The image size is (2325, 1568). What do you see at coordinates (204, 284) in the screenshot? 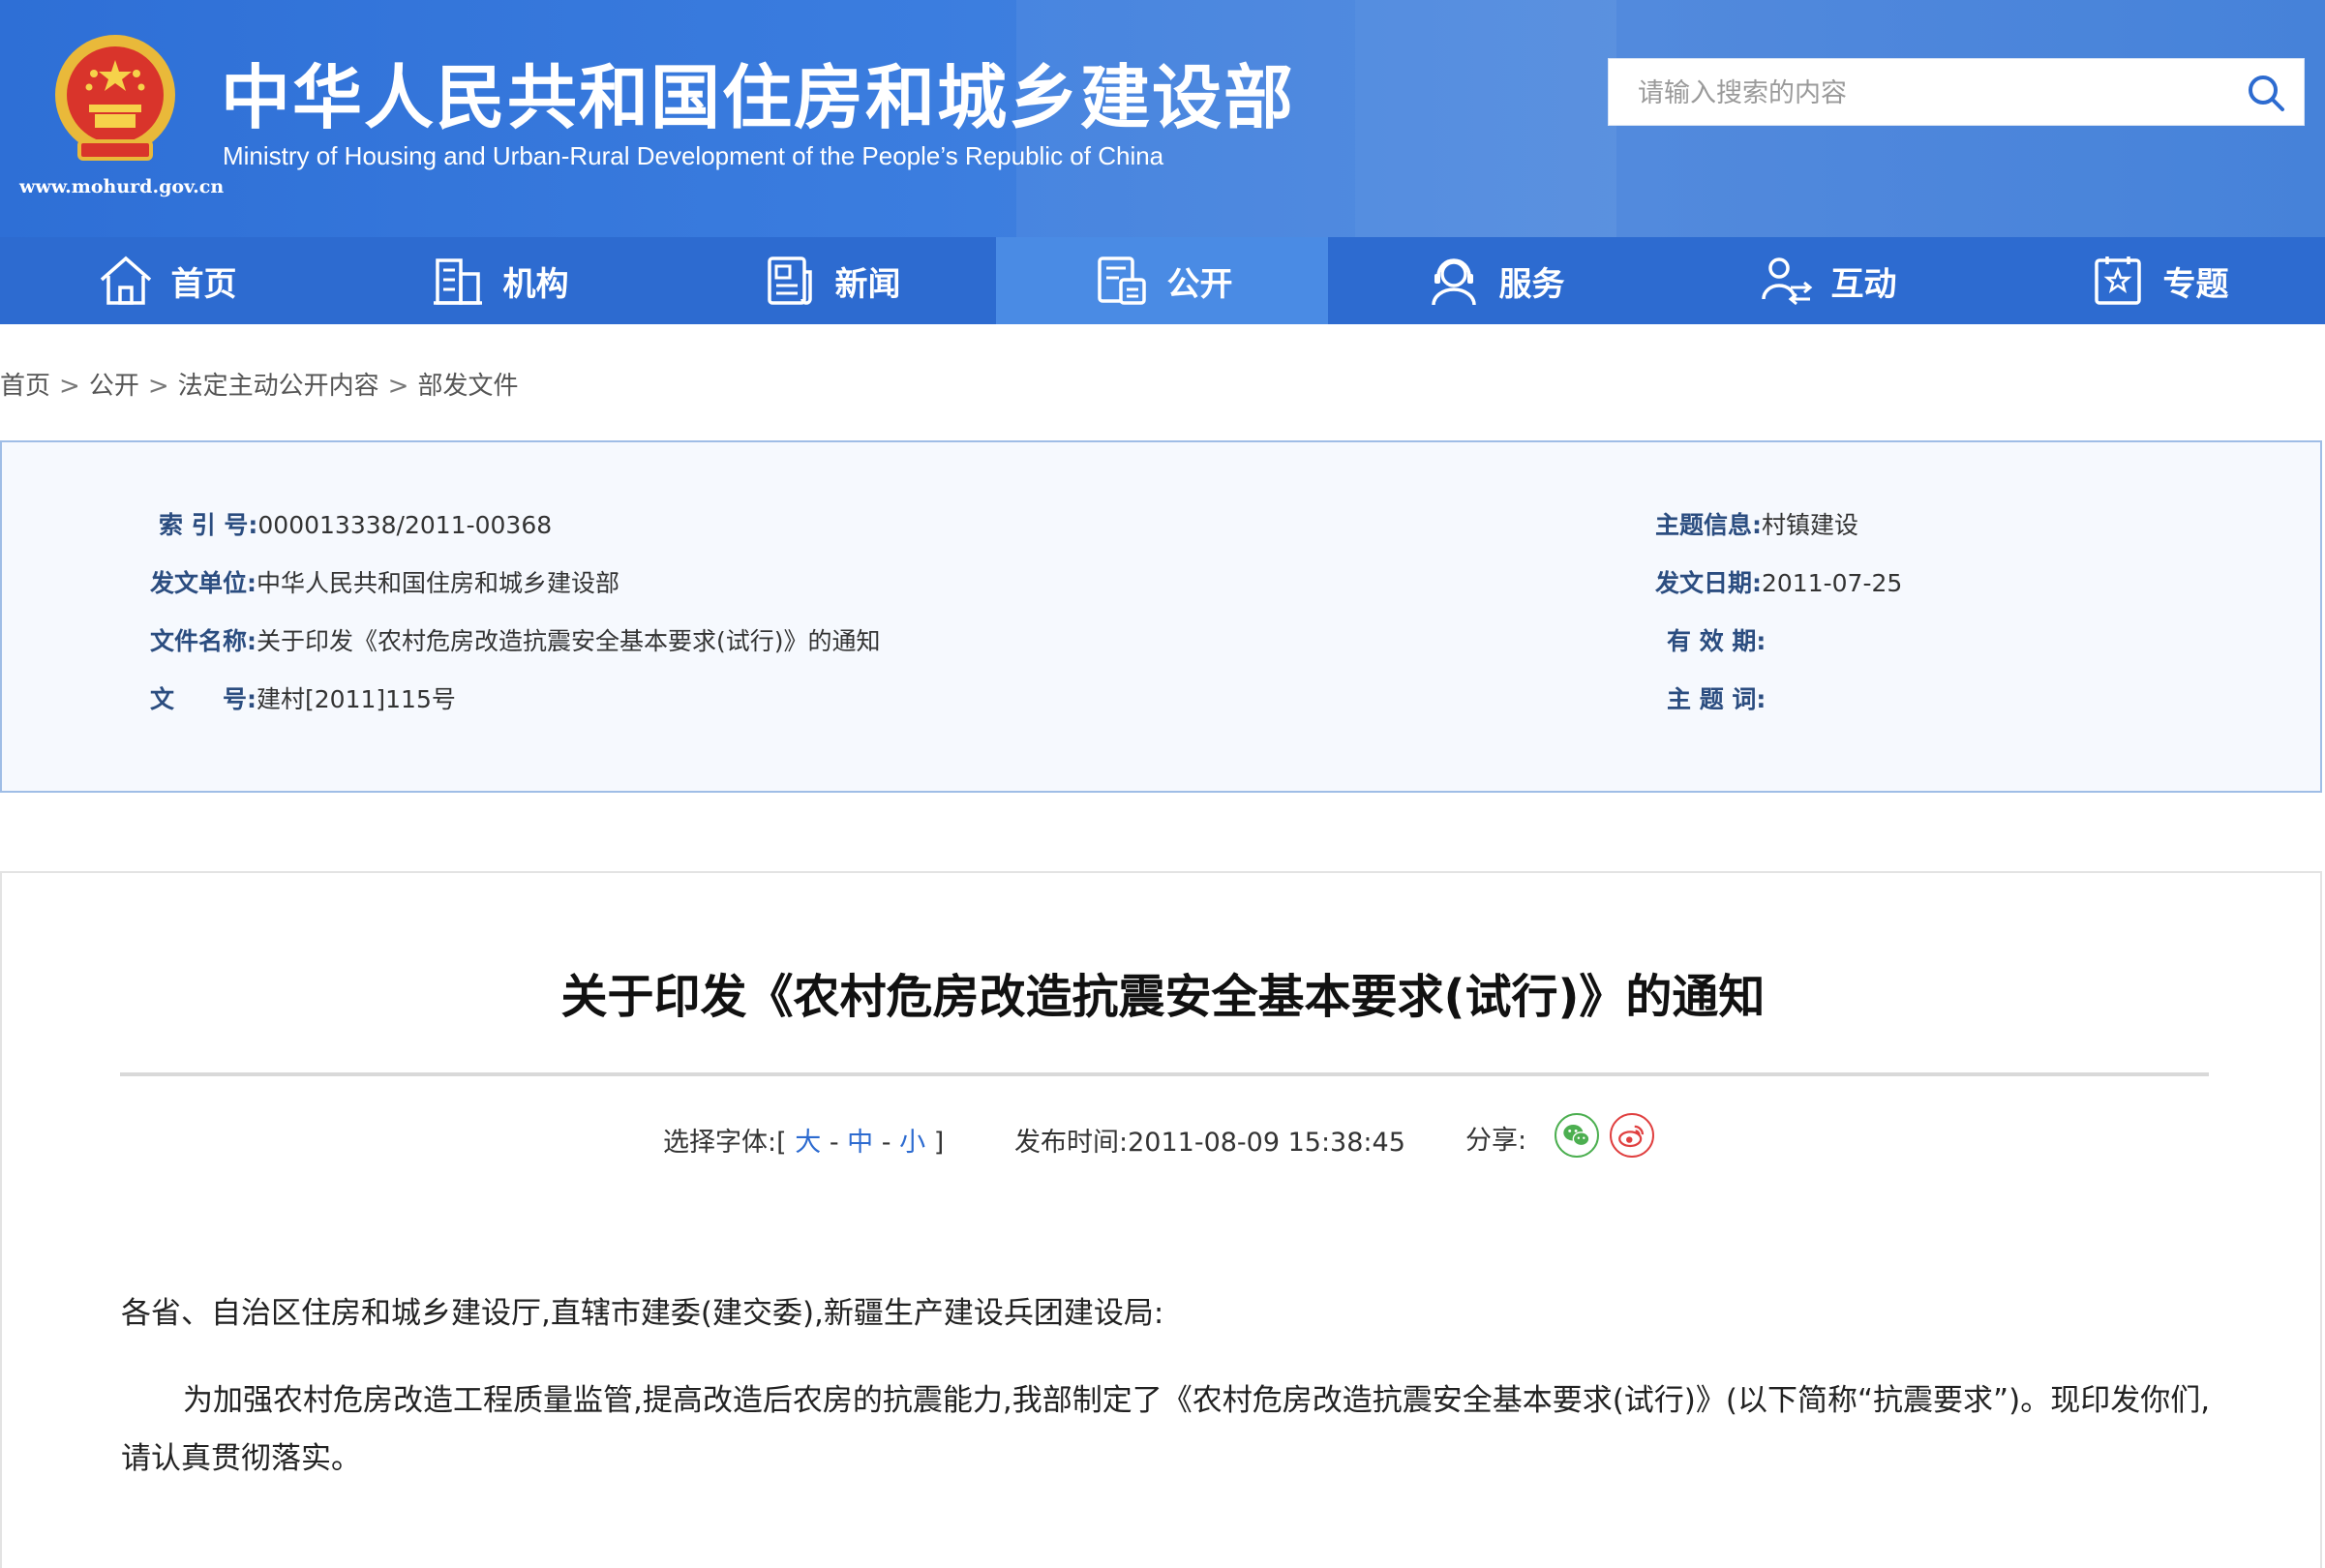
I see `nav-label: 首页` at bounding box center [204, 284].